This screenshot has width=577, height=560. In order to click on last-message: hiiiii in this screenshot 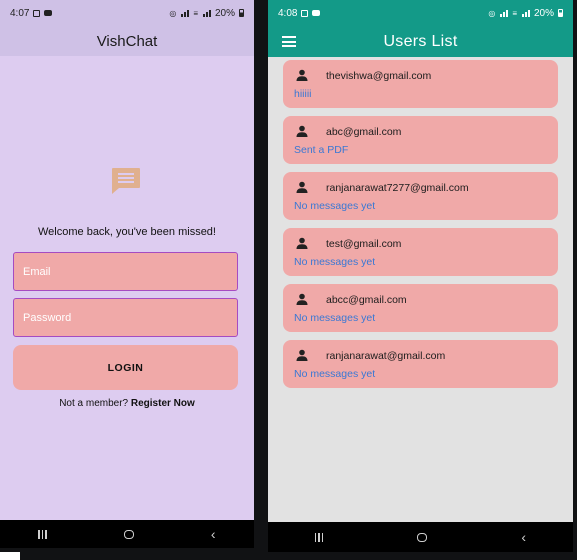, I will do `click(303, 94)`.